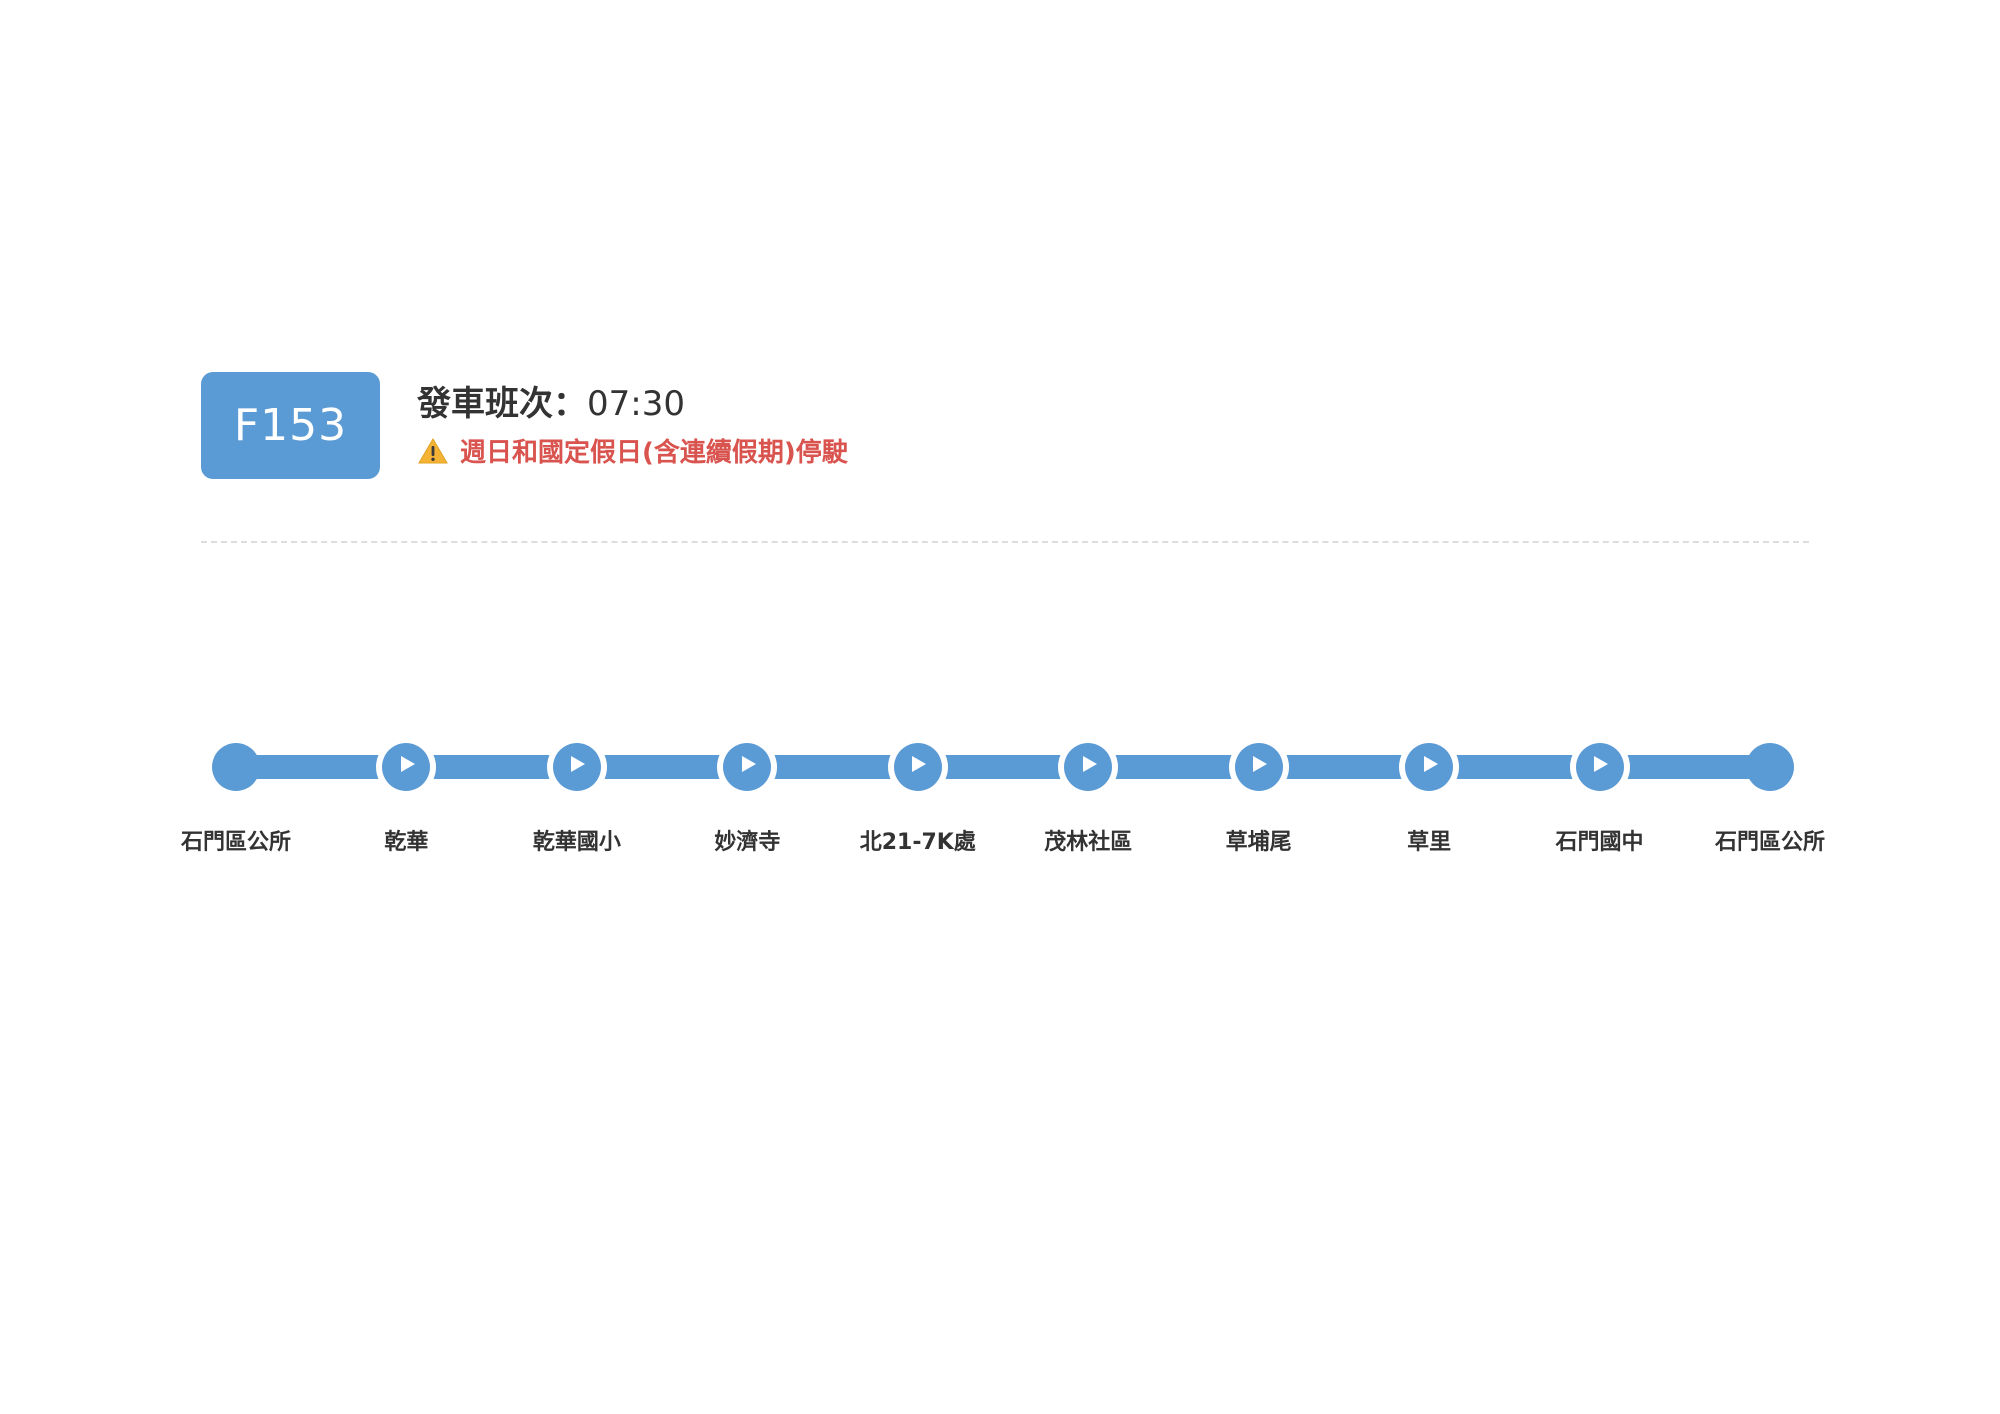 The image size is (2000, 1414). I want to click on departure-schedule: 發車班次：07:30, so click(551, 400).